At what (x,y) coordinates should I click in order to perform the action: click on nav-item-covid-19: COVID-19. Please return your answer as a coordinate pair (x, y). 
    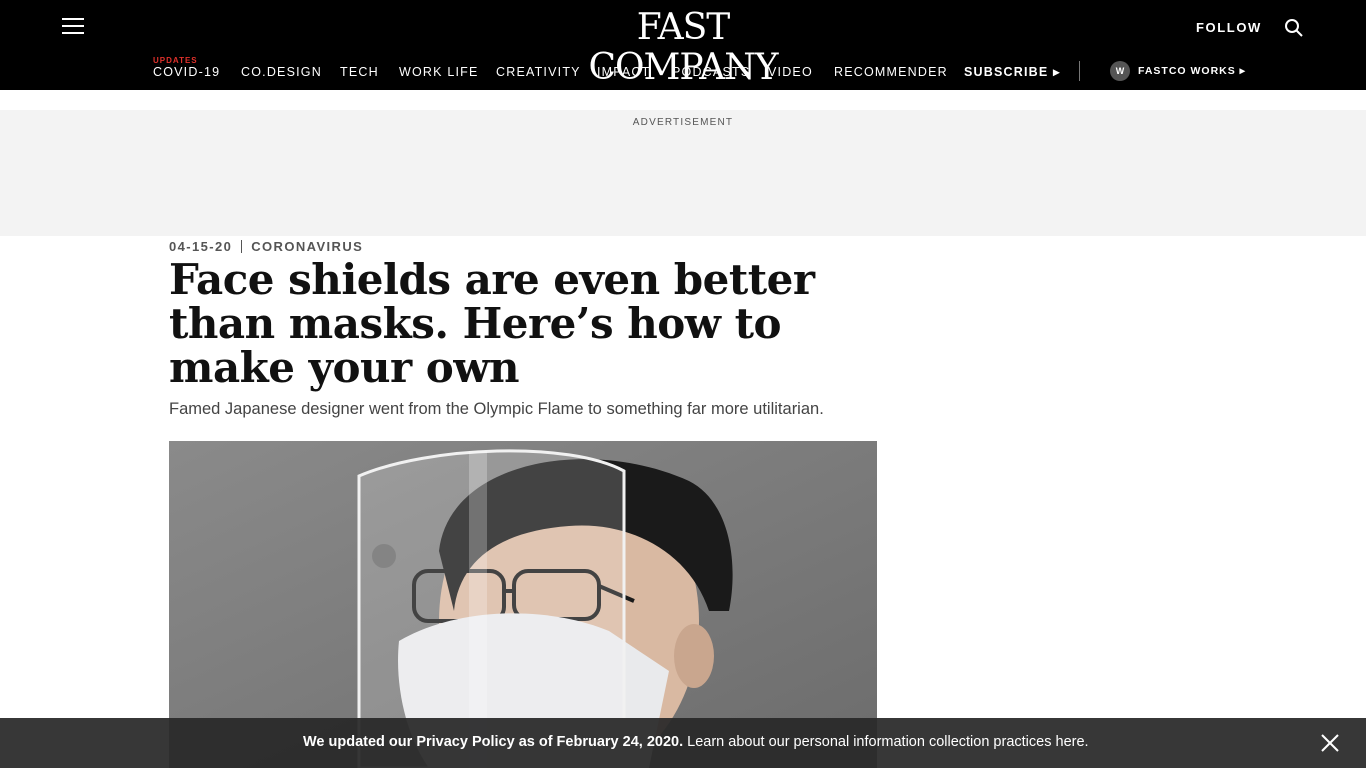
    Looking at the image, I should click on (186, 72).